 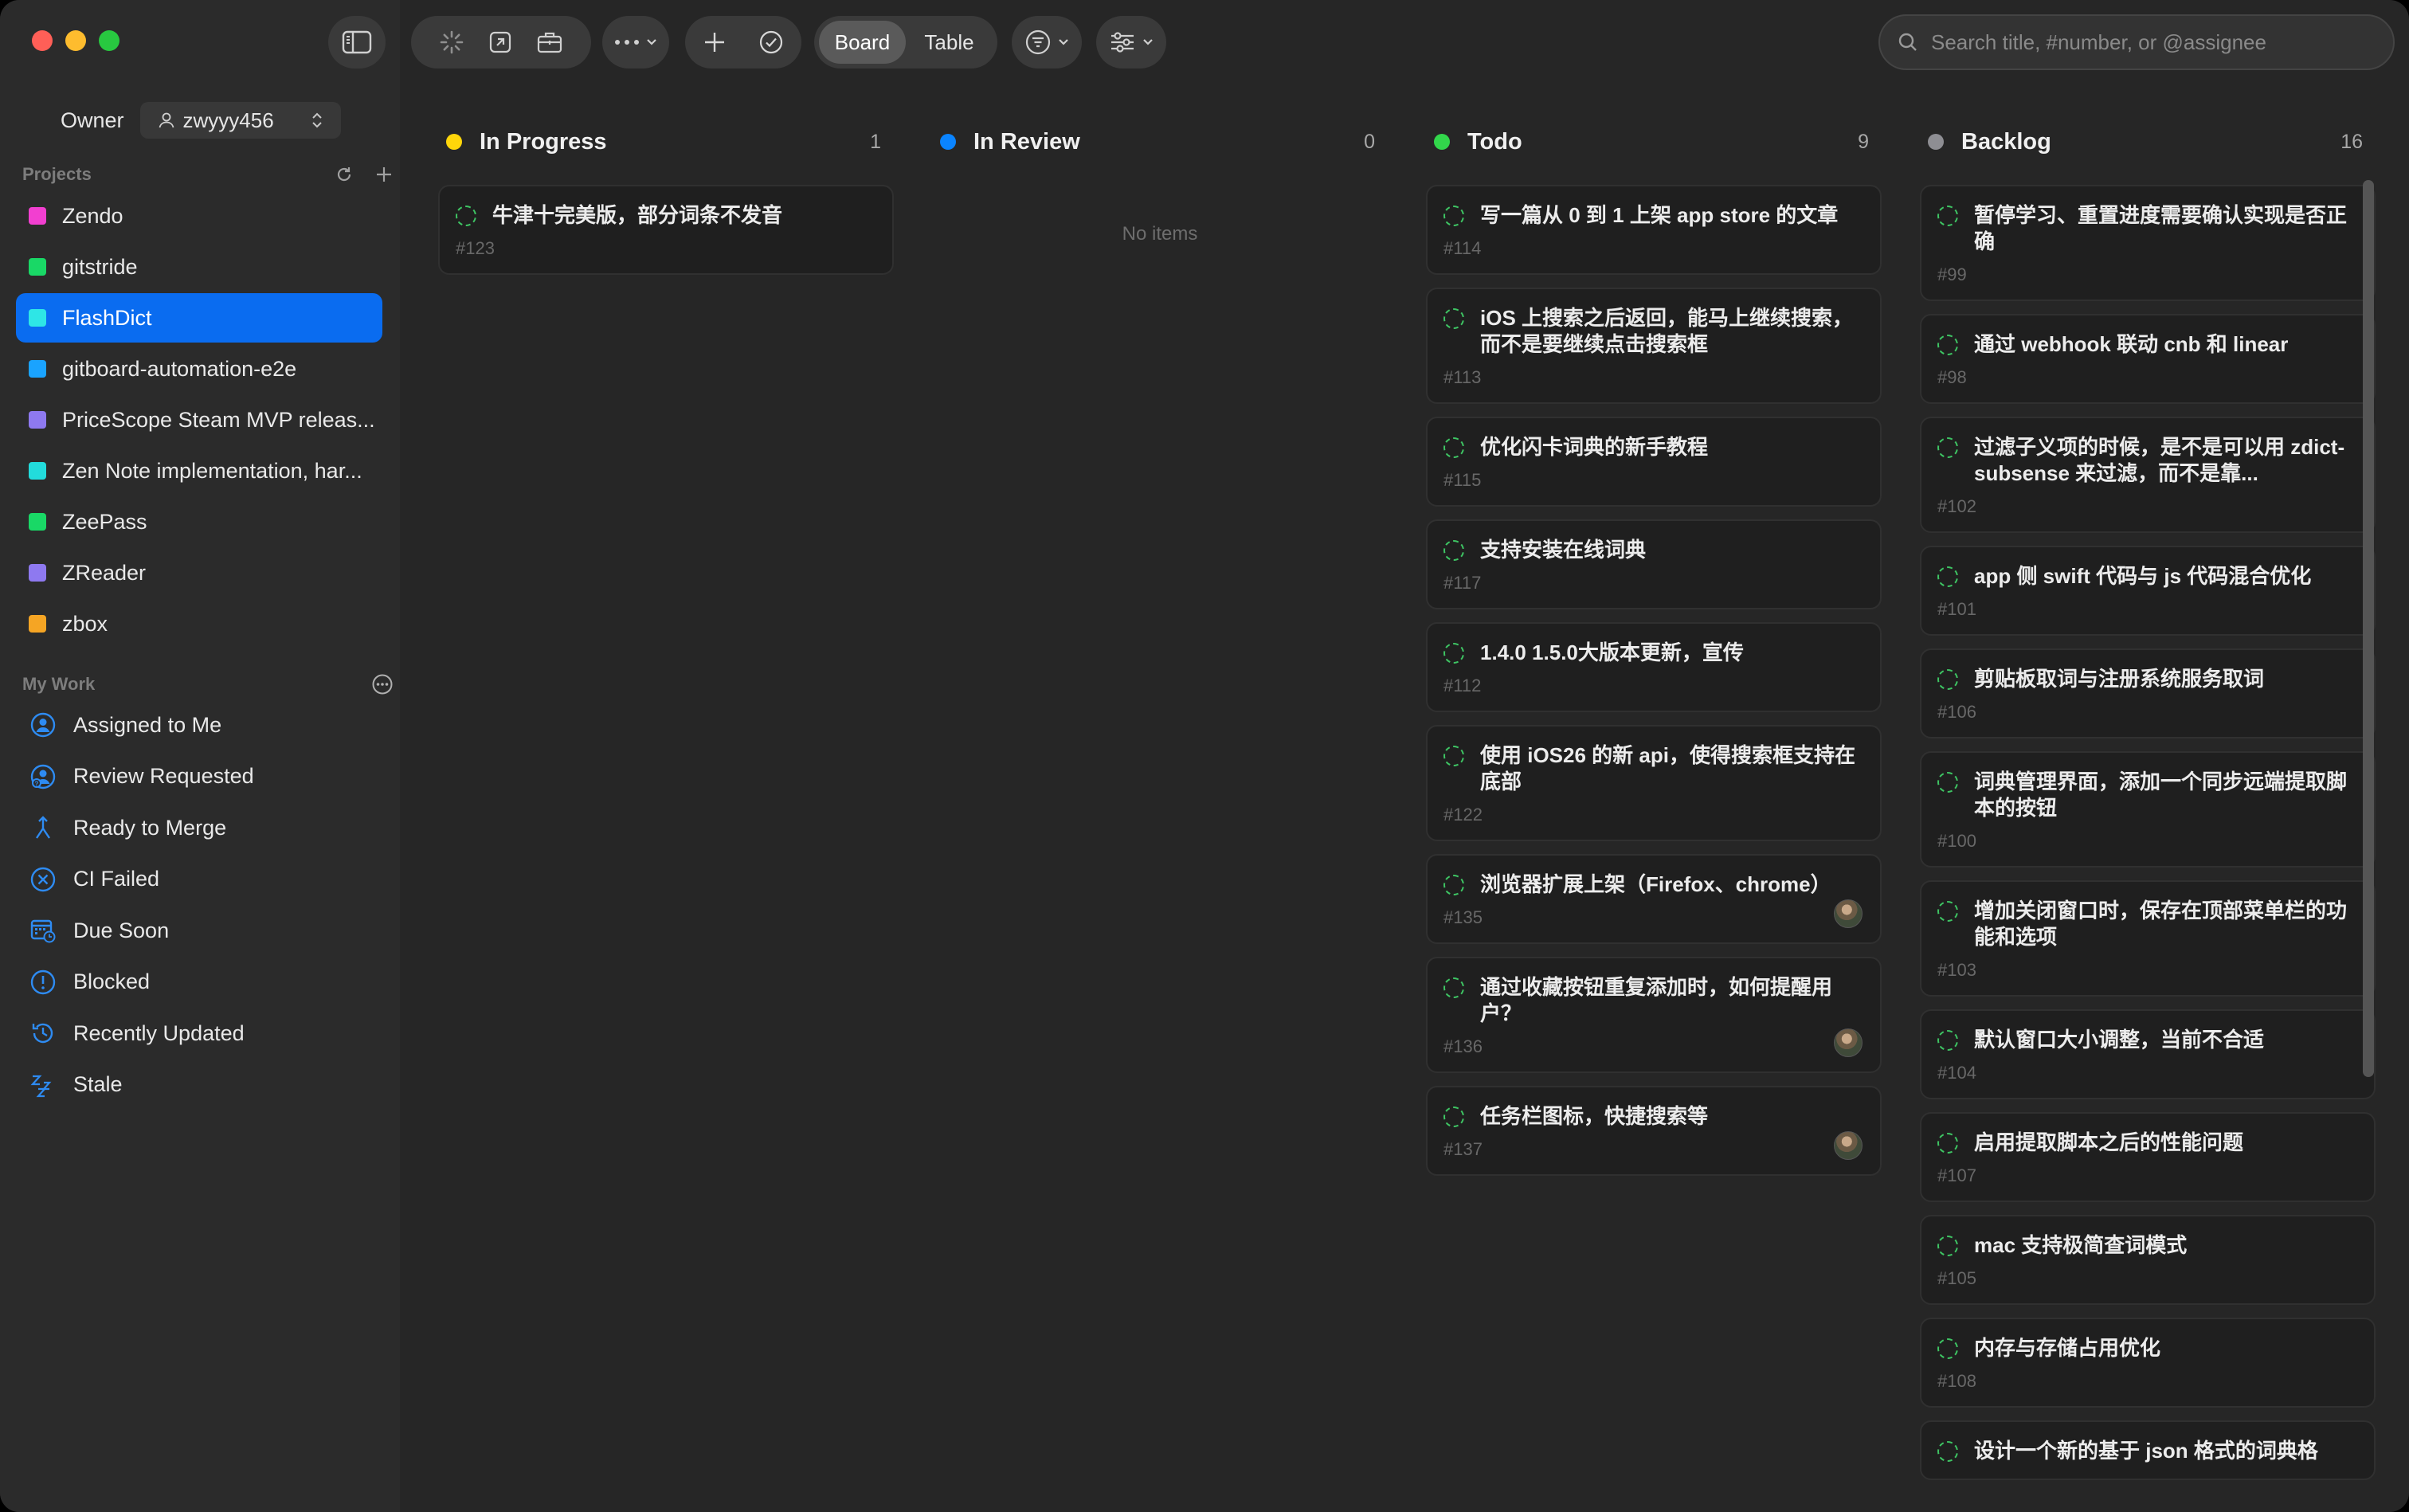 What do you see at coordinates (199, 318) in the screenshot?
I see `sidebar-project-item: FlashDict` at bounding box center [199, 318].